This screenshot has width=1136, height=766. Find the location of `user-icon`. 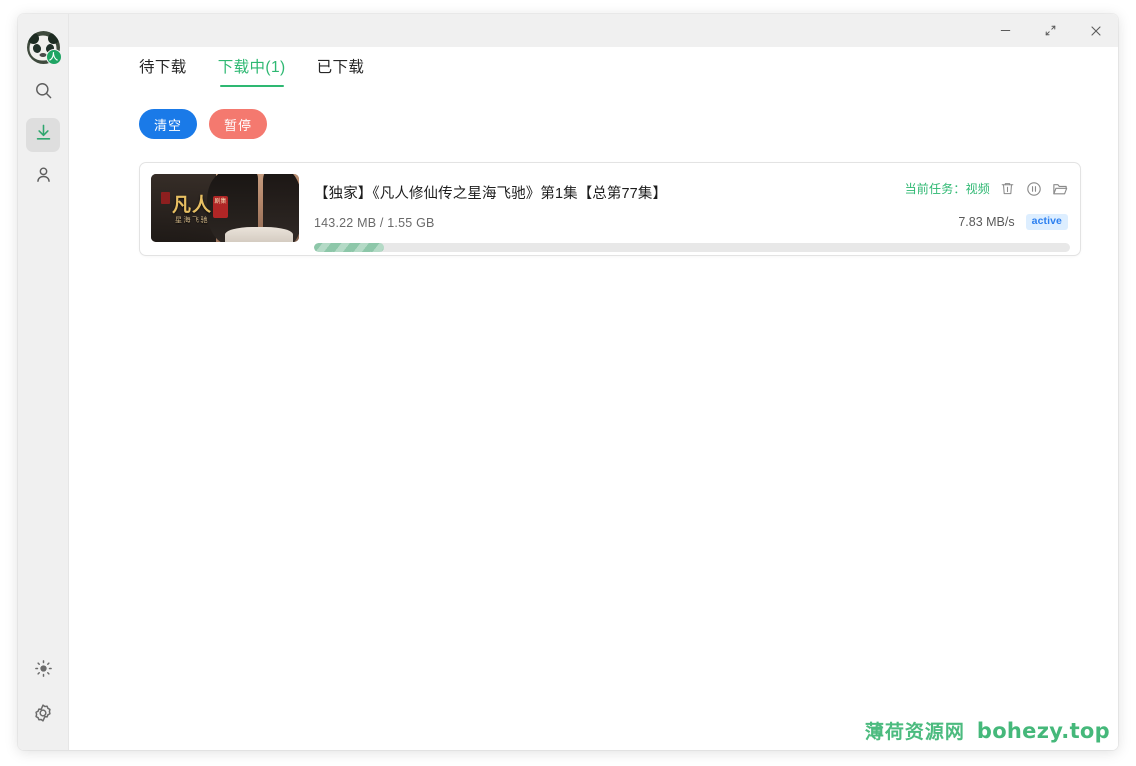

user-icon is located at coordinates (43, 177).